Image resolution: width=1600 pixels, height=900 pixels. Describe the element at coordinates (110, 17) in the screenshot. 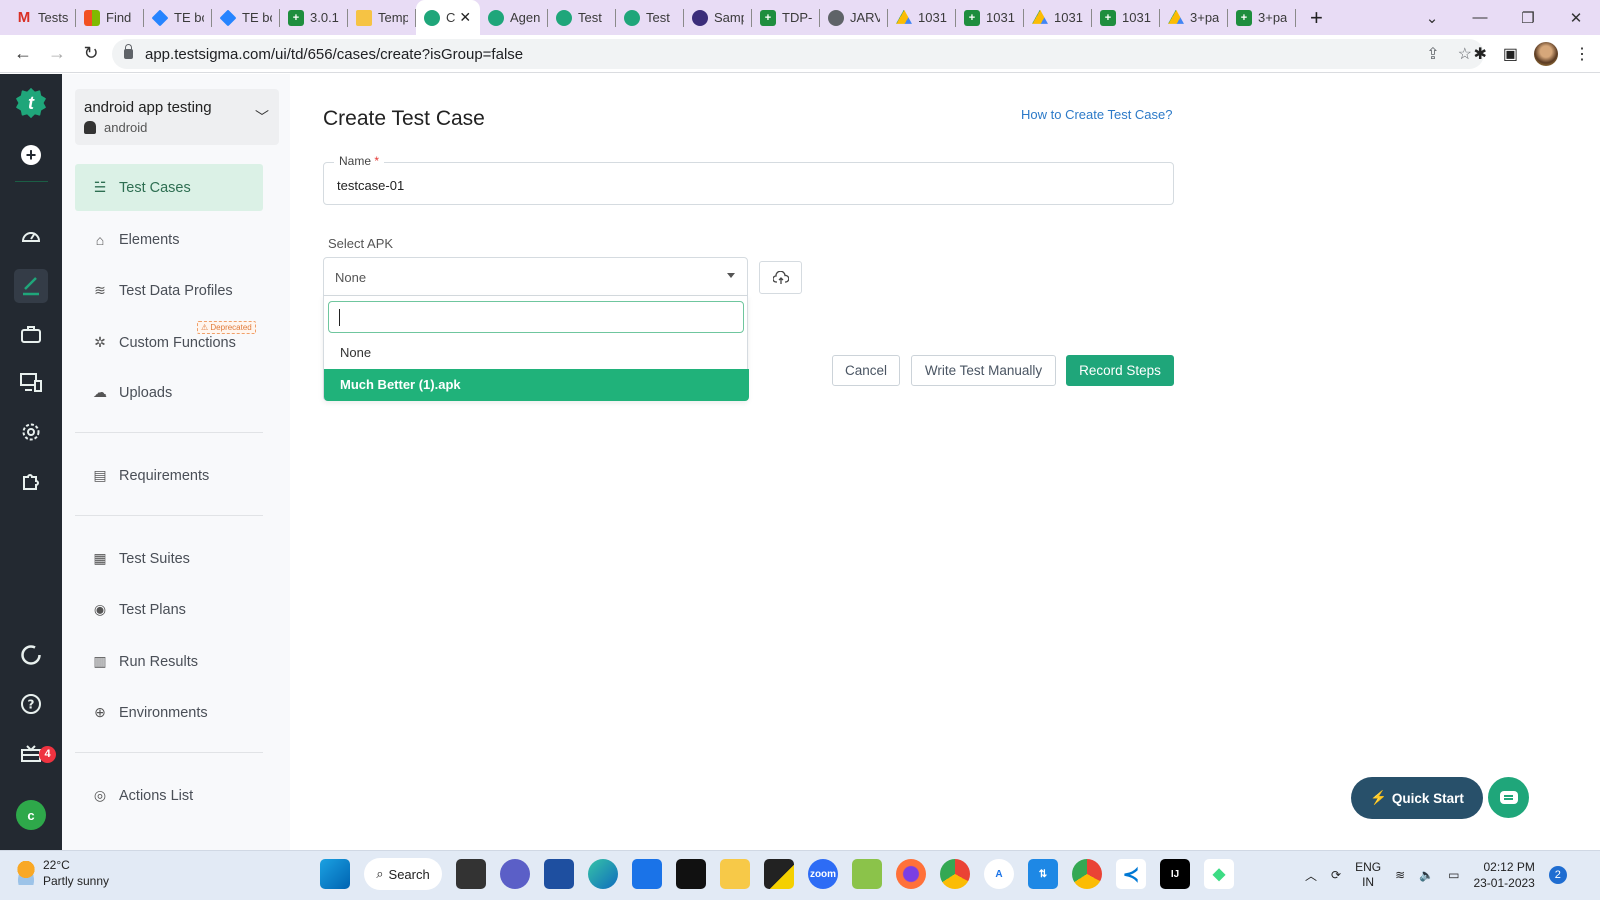

I see `browser-tab: Find` at that location.